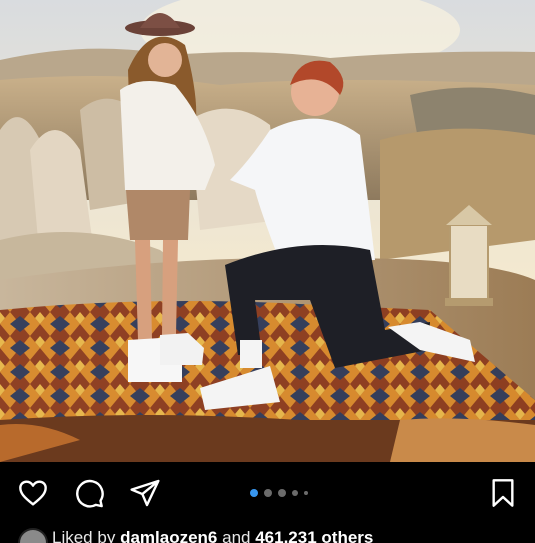 This screenshot has height=543, width=535. I want to click on likes-connector: and, so click(236, 535).